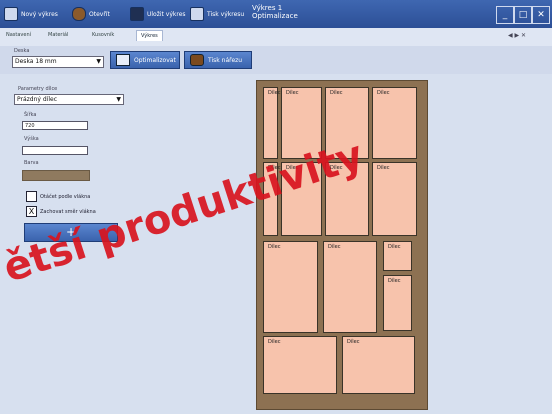 The image size is (552, 414). I want to click on width-label: Šířka, so click(30, 115).